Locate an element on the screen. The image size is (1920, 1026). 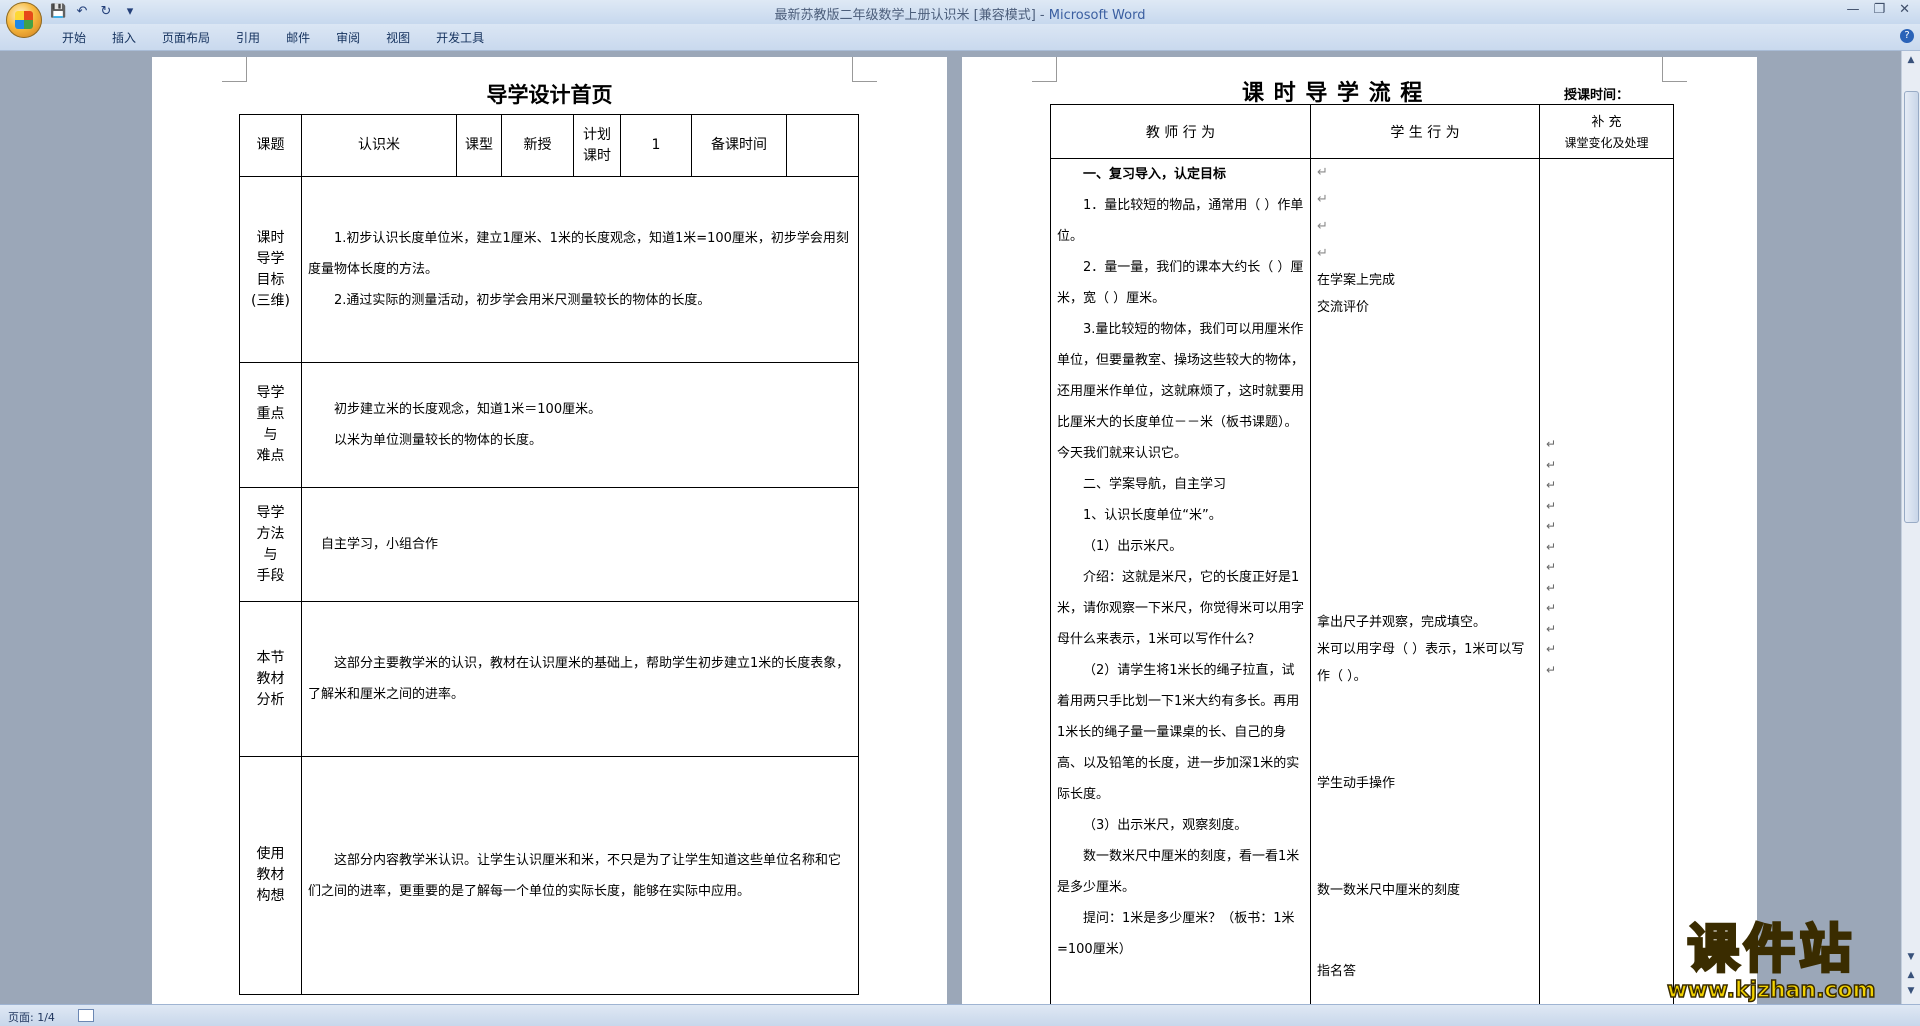
previous-page-icon: ▲ is located at coordinates (1911, 976).